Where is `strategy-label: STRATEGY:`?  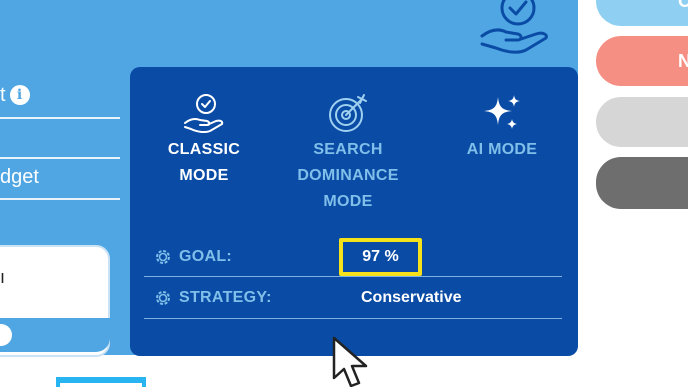 strategy-label: STRATEGY: is located at coordinates (225, 297).